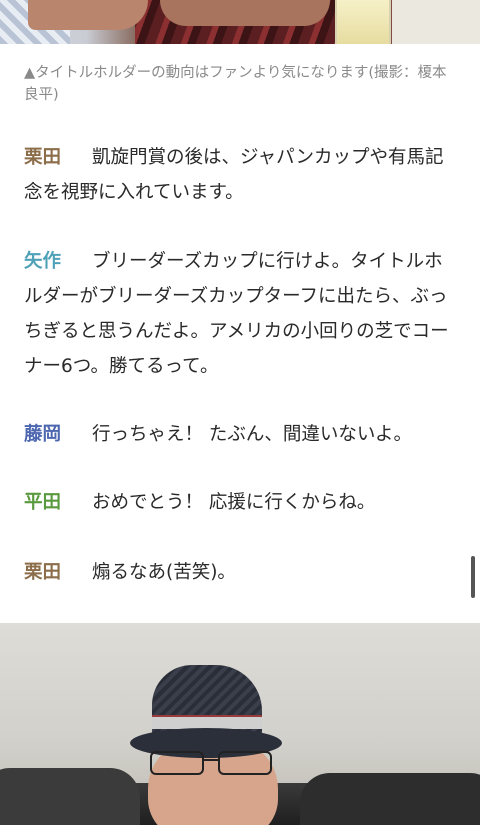  What do you see at coordinates (43, 502) in the screenshot?
I see `speaker-name: 平田` at bounding box center [43, 502].